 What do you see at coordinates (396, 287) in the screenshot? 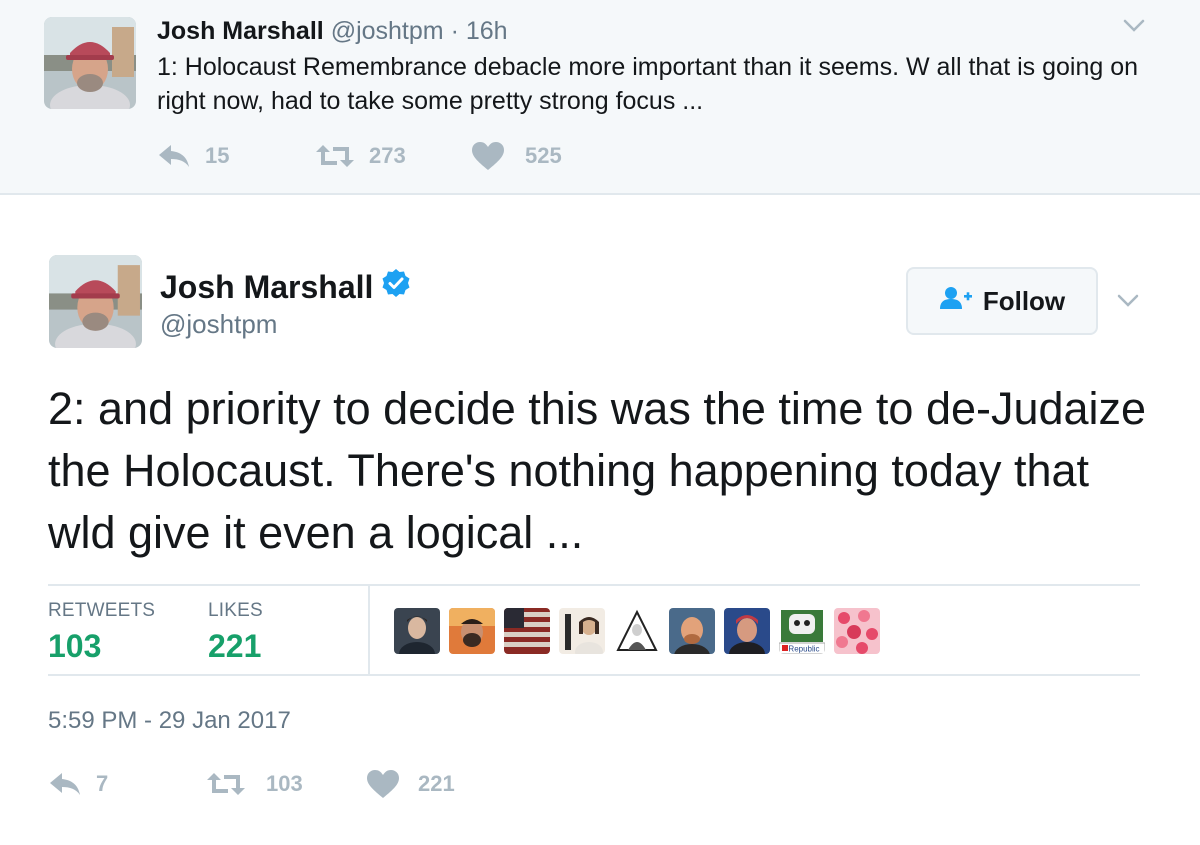
I see `verified-badge-icon` at bounding box center [396, 287].